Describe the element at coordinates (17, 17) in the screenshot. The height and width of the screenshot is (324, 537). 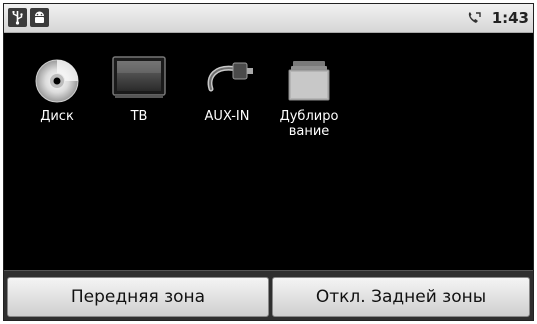
I see `usb-icon` at that location.